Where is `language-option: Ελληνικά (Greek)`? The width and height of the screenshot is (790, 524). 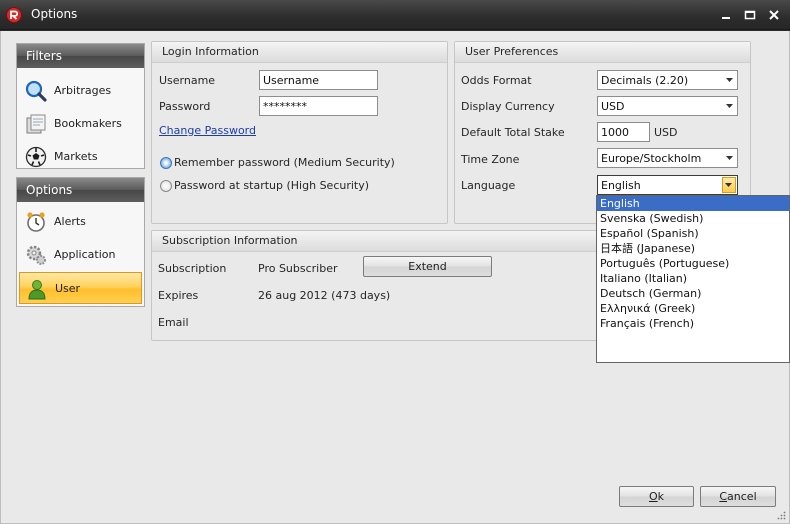
language-option: Ελληνικά (Greek) is located at coordinates (693, 308).